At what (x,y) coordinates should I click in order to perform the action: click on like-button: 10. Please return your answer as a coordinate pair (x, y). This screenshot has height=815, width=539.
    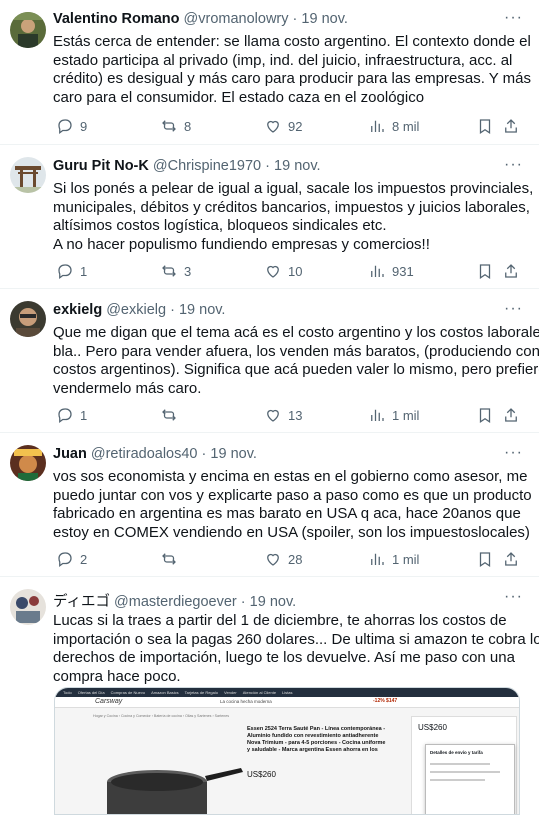
    Looking at the image, I should click on (283, 271).